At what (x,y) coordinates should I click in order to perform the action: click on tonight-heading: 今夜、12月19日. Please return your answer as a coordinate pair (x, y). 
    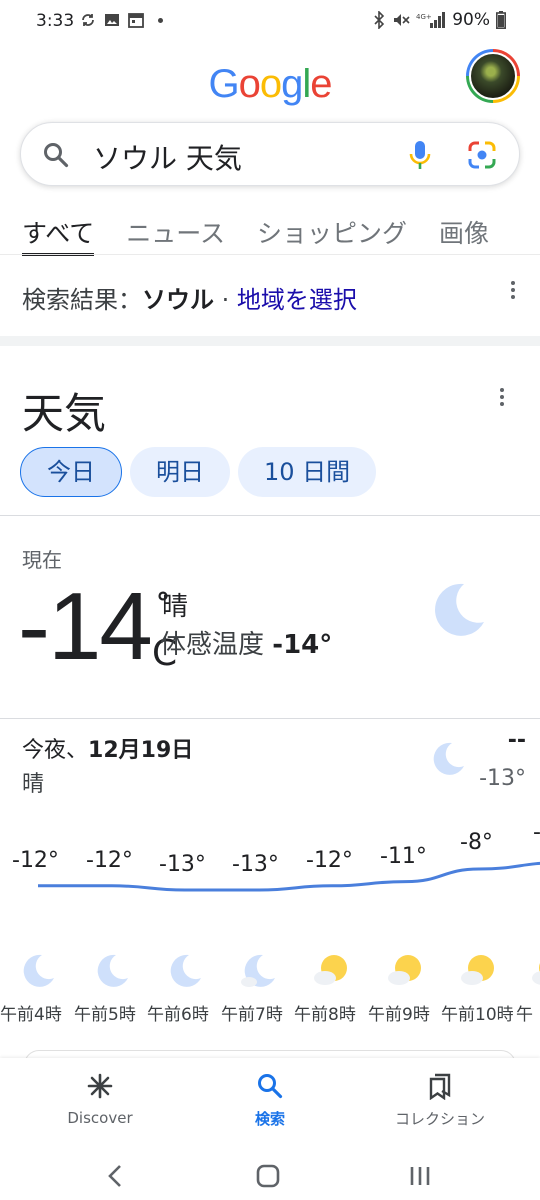
    Looking at the image, I should click on (107, 748).